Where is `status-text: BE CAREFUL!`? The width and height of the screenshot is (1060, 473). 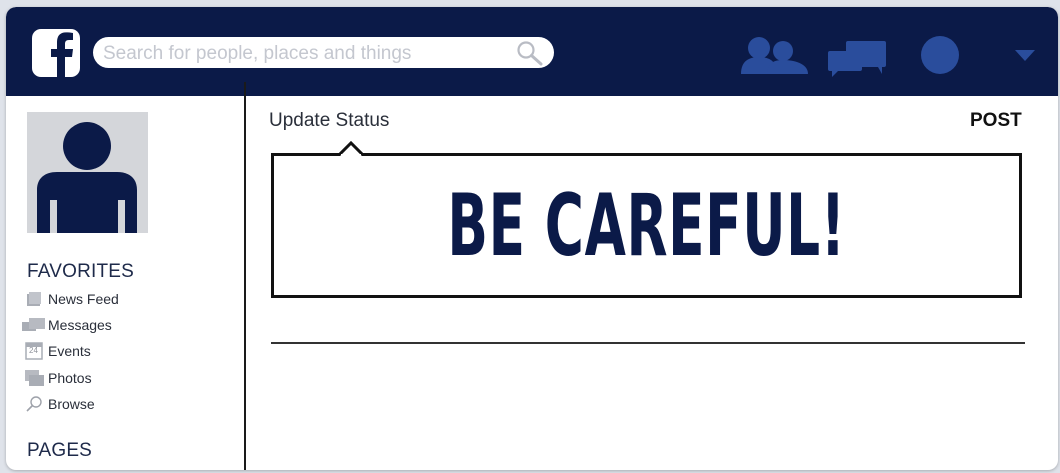 status-text: BE CAREFUL! is located at coordinates (646, 225).